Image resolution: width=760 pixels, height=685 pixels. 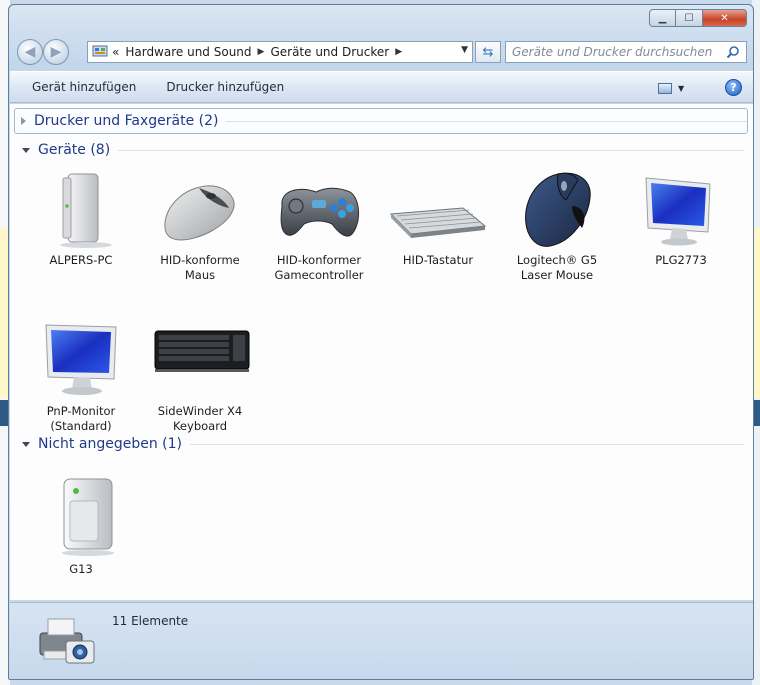 What do you see at coordinates (30, 52) in the screenshot?
I see `back-button: ◀` at bounding box center [30, 52].